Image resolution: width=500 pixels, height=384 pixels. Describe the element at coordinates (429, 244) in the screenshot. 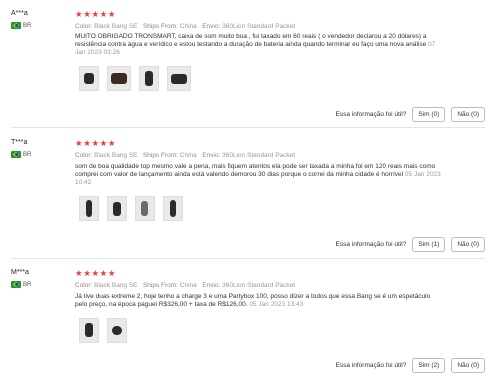

I see `helpful-yes-button: Sim (1)` at that location.